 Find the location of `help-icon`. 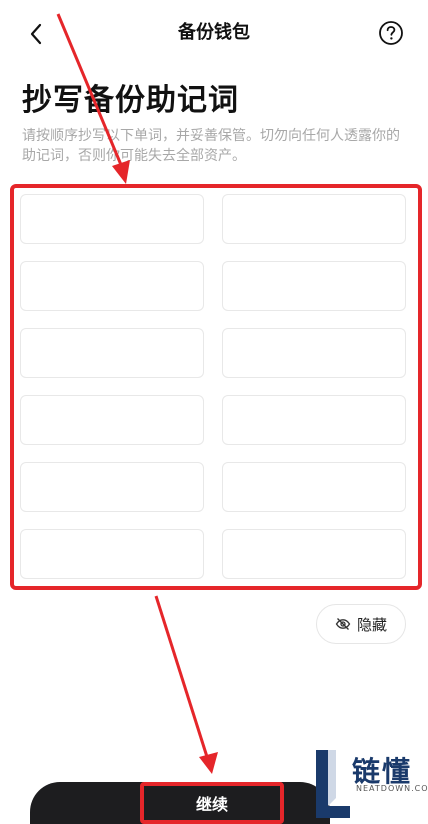

help-icon is located at coordinates (391, 33).